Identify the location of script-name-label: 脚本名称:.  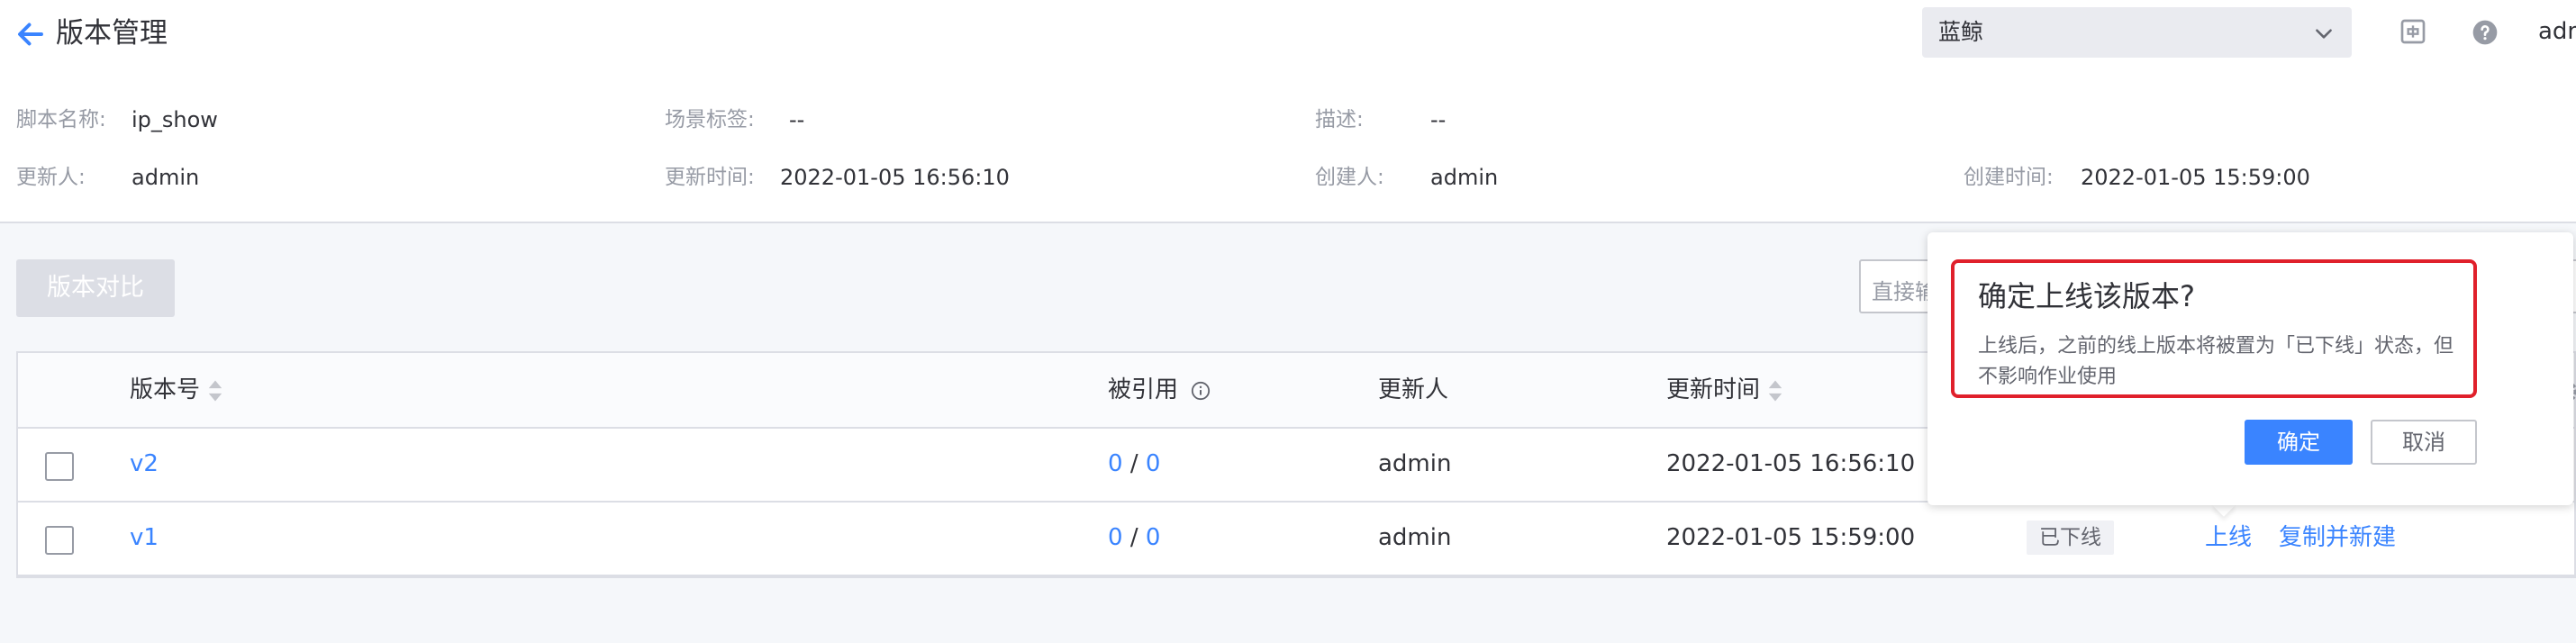
(61, 119).